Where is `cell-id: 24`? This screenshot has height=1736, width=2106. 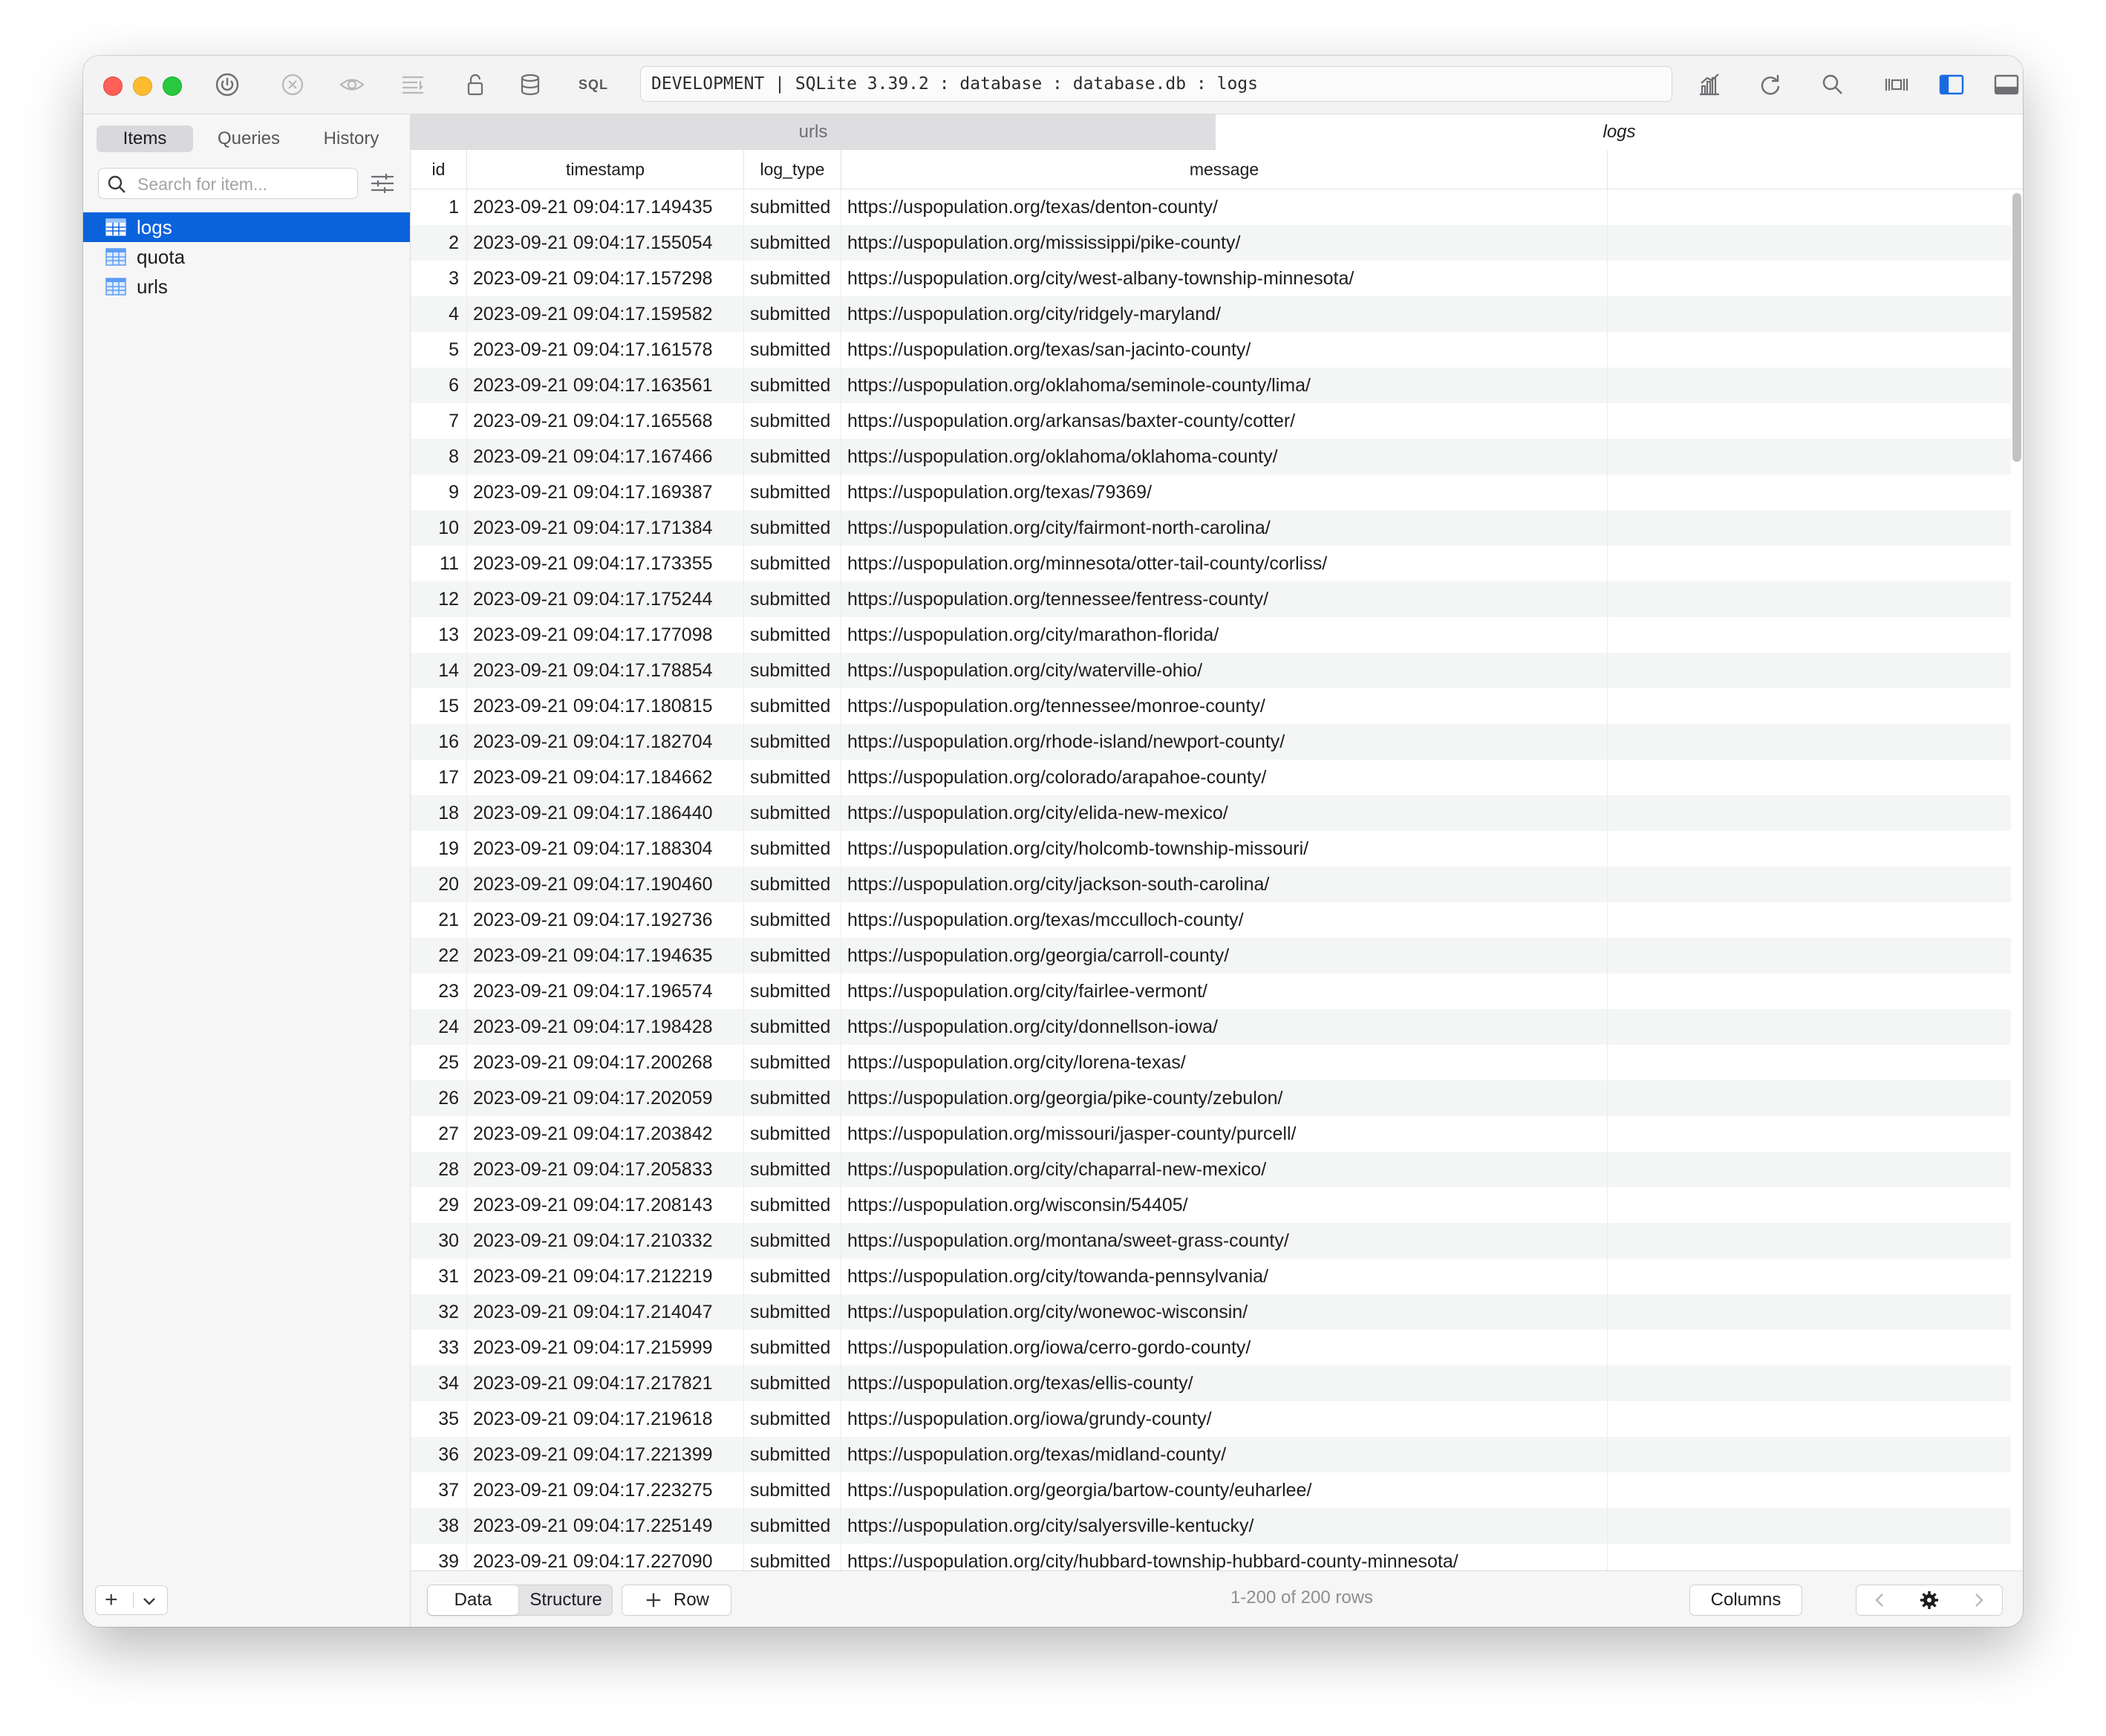 cell-id: 24 is located at coordinates (439, 1027).